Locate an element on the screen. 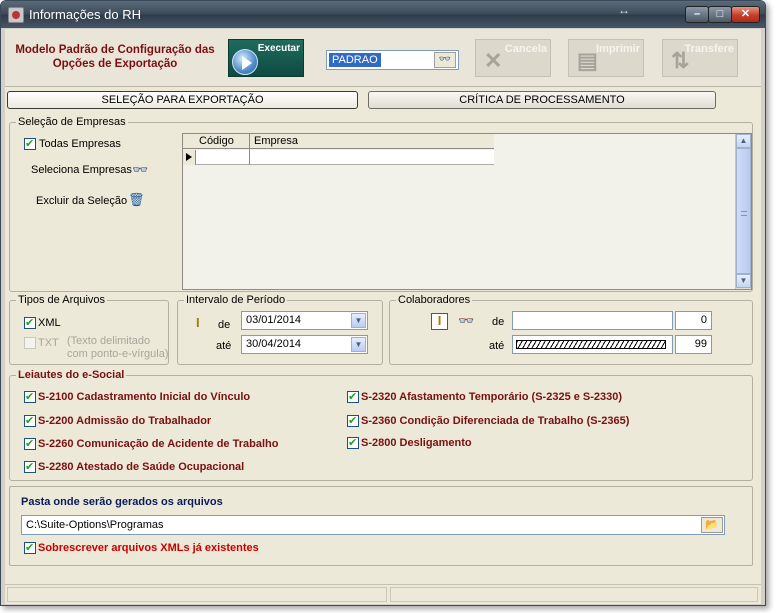 Image resolution: width=776 pixels, height=613 pixels. trash-icon: 🗑 is located at coordinates (136, 200).